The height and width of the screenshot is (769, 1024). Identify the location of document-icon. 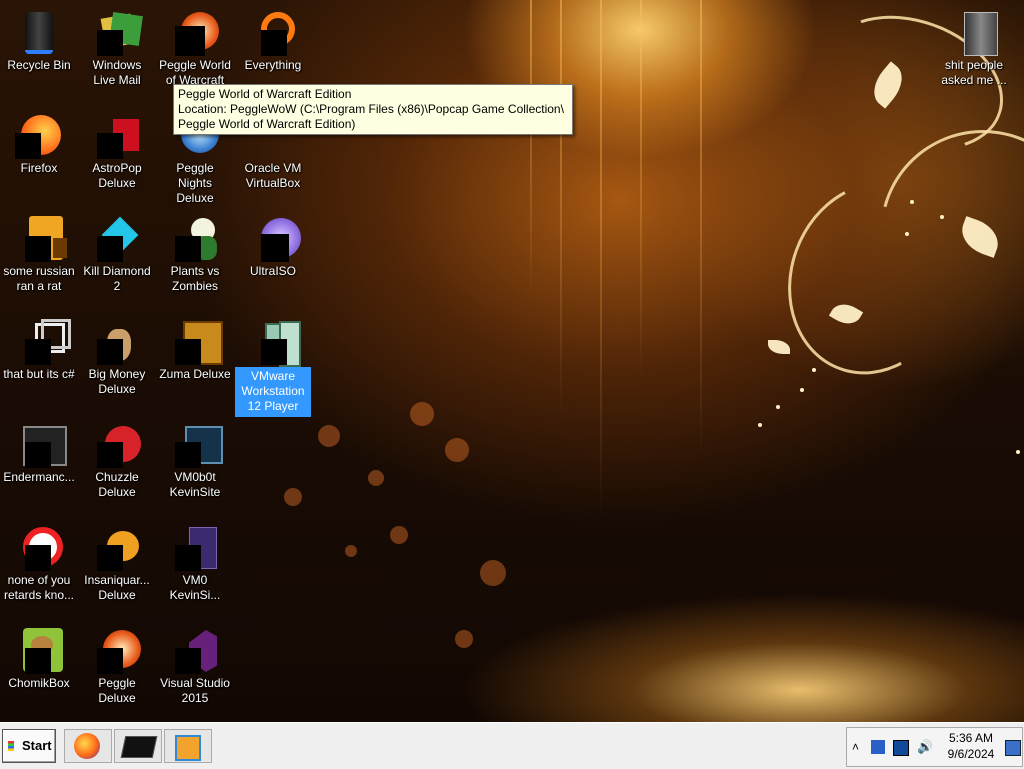
(41, 238).